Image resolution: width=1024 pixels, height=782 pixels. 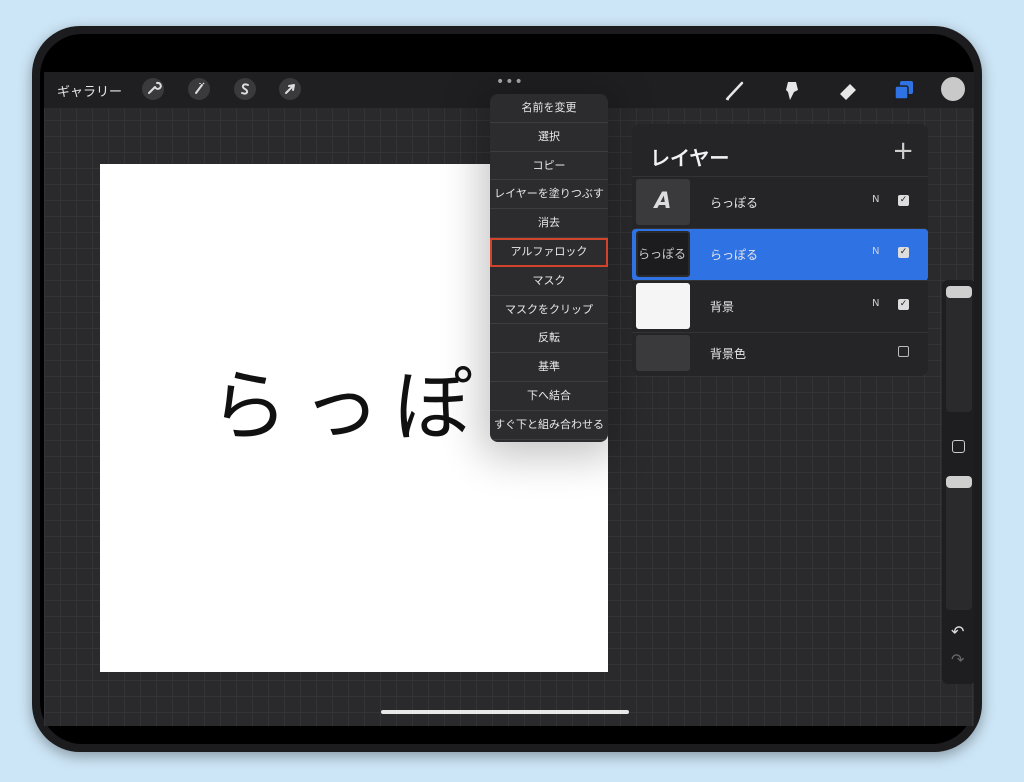 What do you see at coordinates (780, 306) in the screenshot?
I see `layer-row: 背景 N ✓` at bounding box center [780, 306].